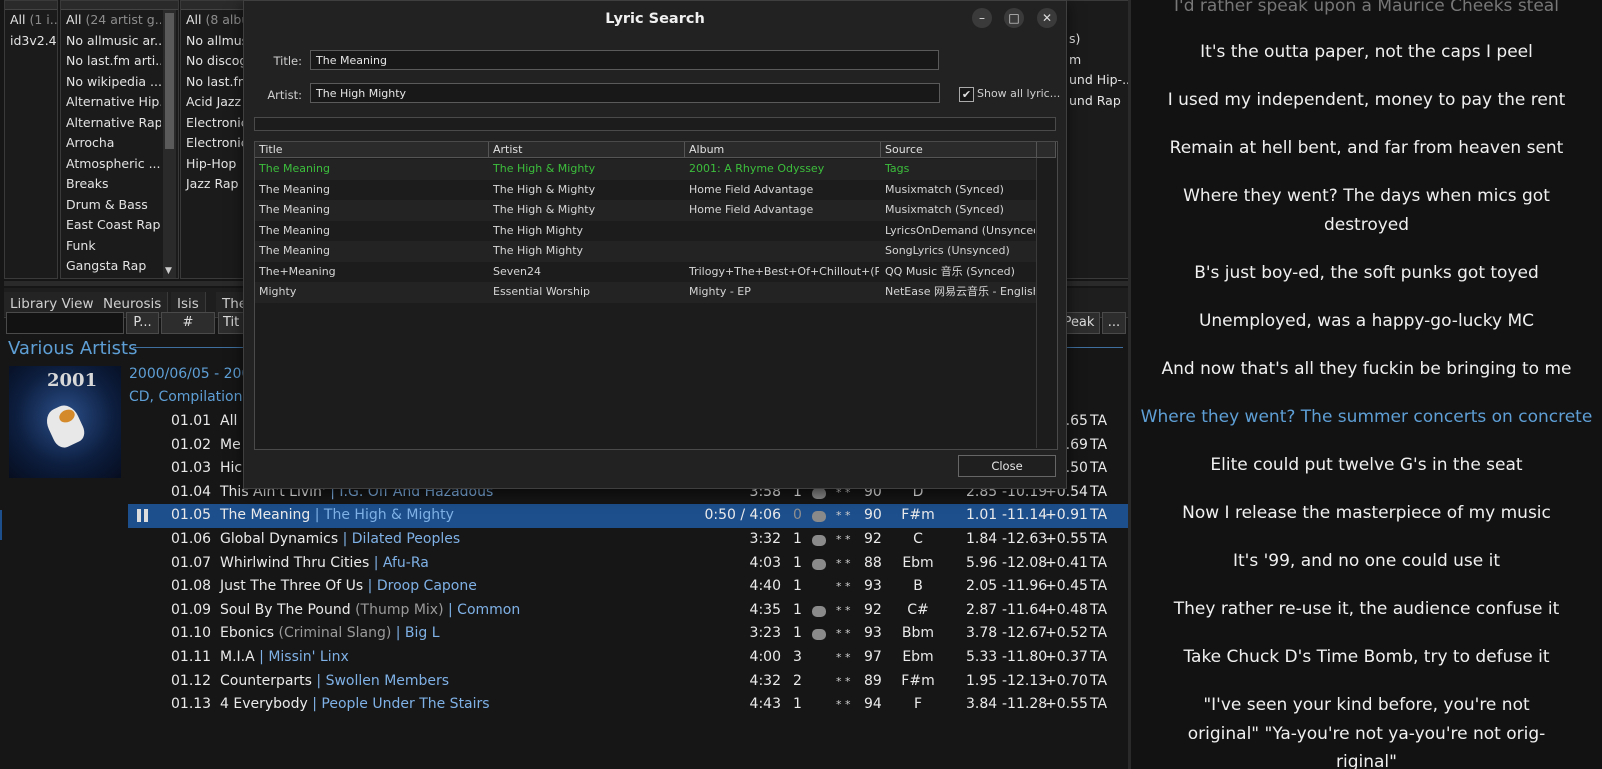  What do you see at coordinates (966, 94) in the screenshot?
I see `show-all-checkbox: ✔` at bounding box center [966, 94].